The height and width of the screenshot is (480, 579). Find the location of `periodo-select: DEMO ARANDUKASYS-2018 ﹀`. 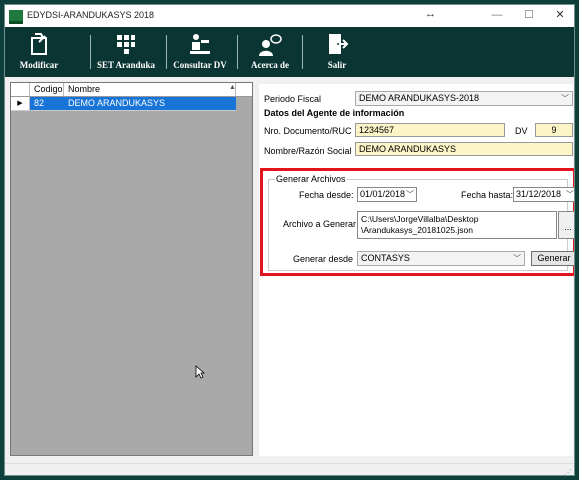

periodo-select: DEMO ARANDUKASYS-2018 ﹀ is located at coordinates (464, 98).